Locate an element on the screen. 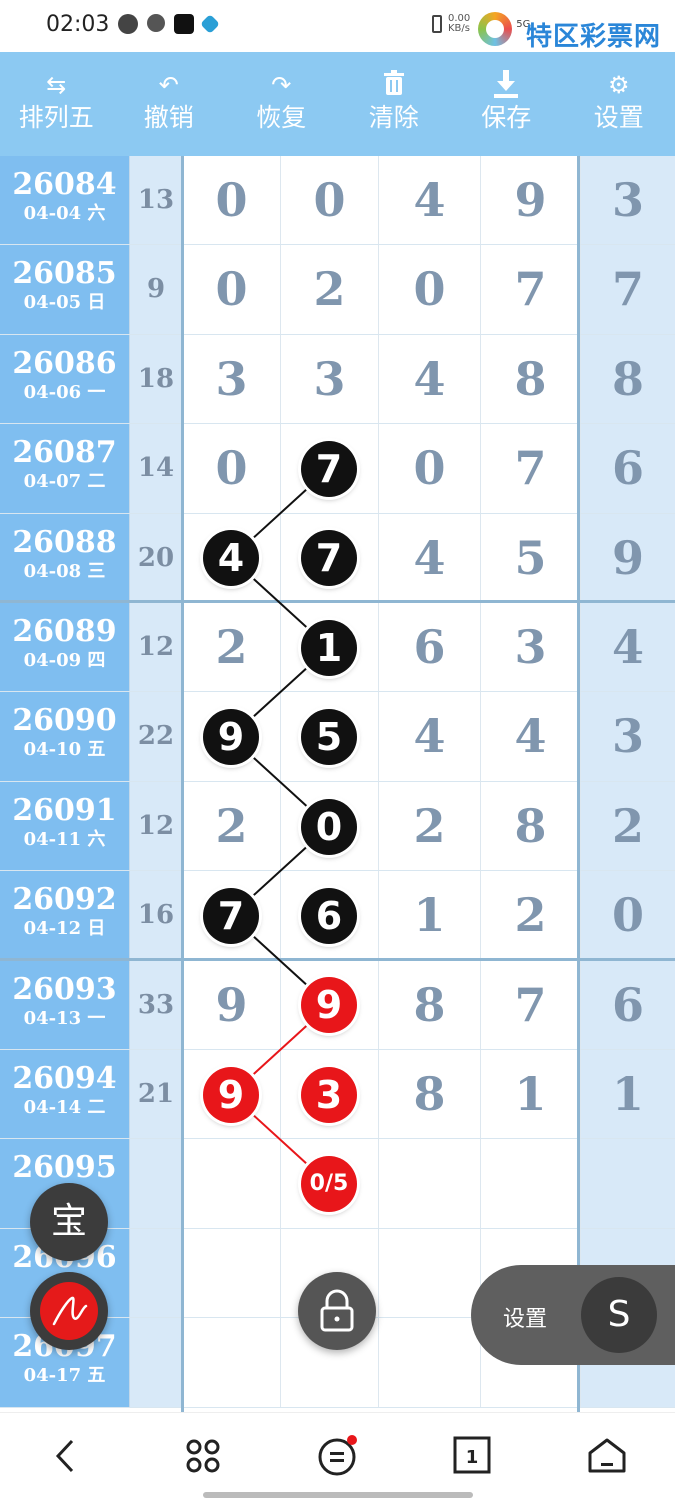 The image size is (675, 1500). clear-button: 清除 is located at coordinates (394, 104).